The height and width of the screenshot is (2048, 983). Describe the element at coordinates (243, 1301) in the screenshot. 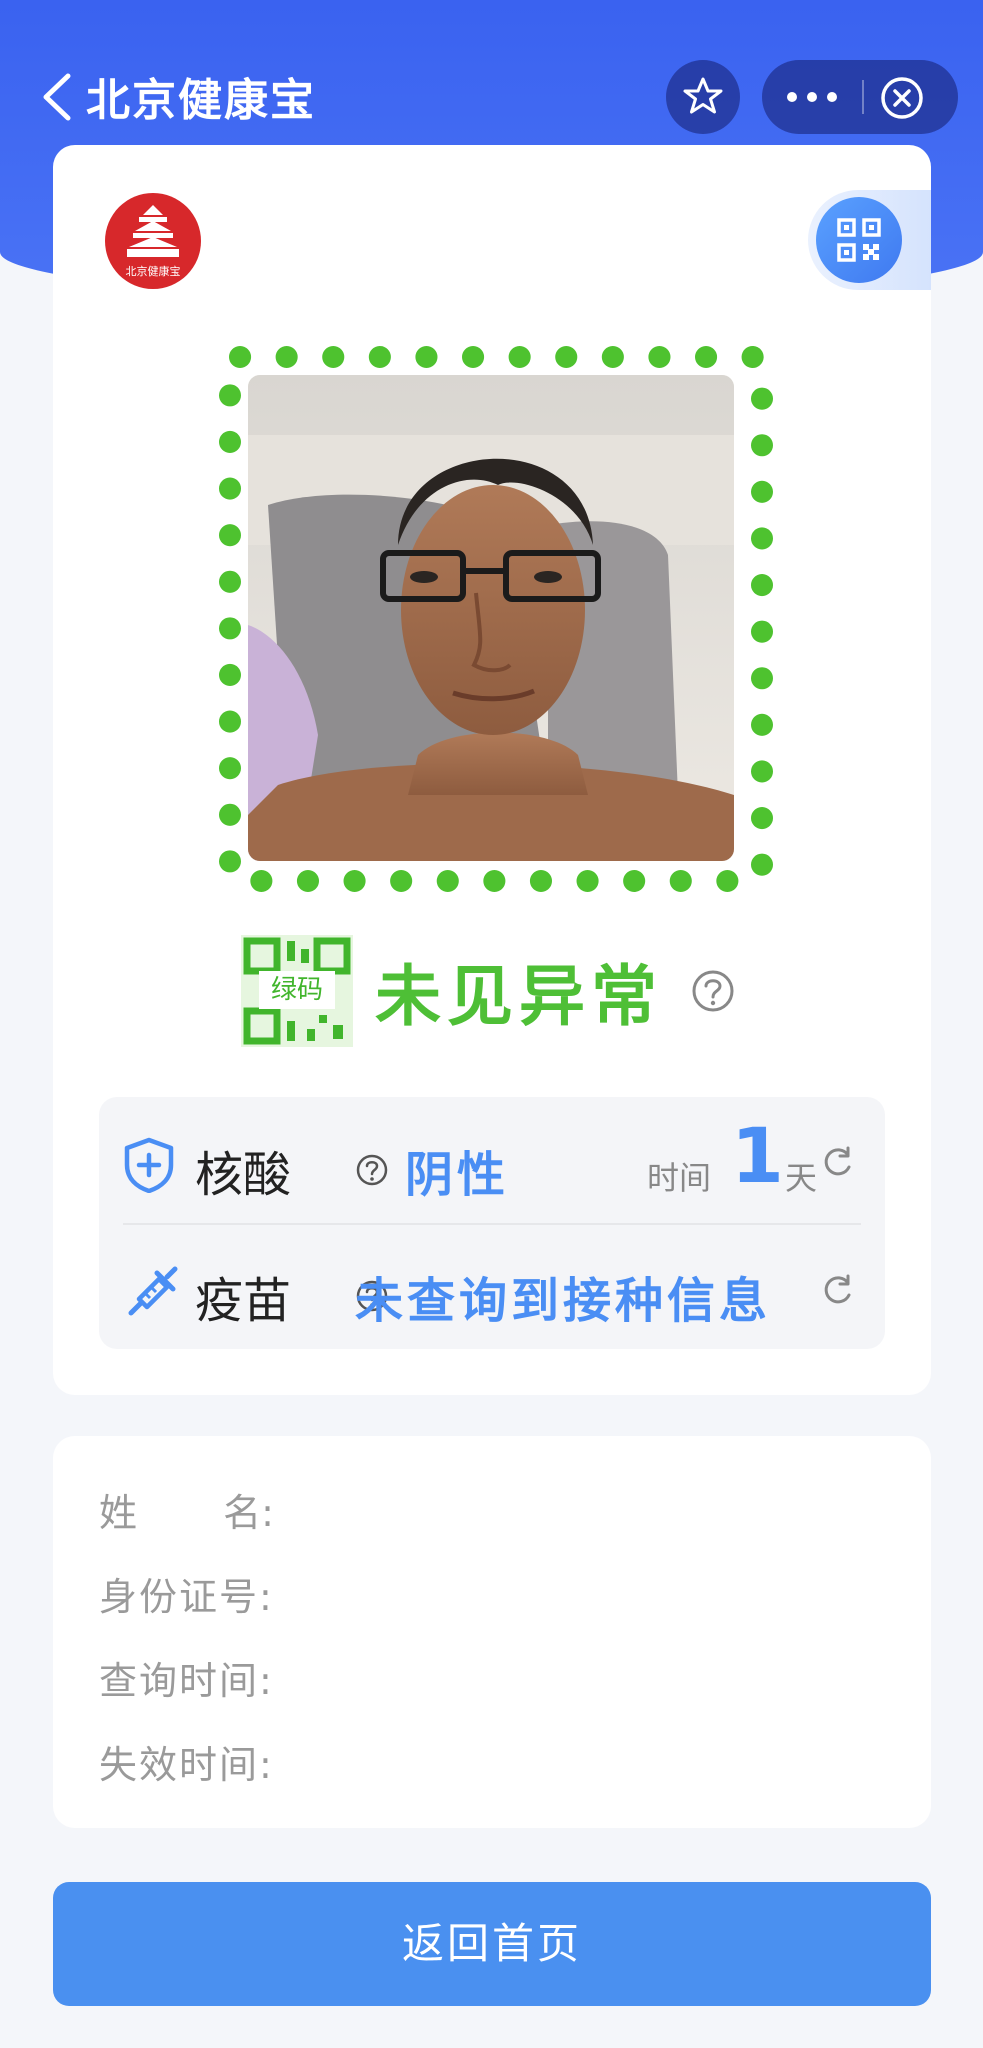

I see `vaccine-label: 疫苗` at that location.